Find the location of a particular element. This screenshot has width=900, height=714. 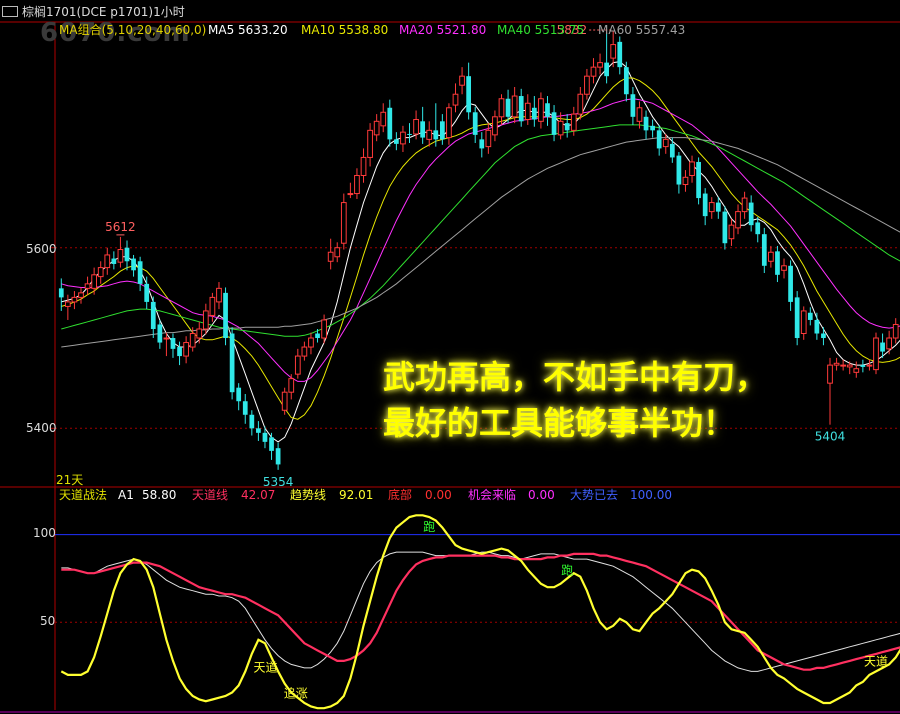

indicator-legend-item: 天道战法 is located at coordinates (83, 495).